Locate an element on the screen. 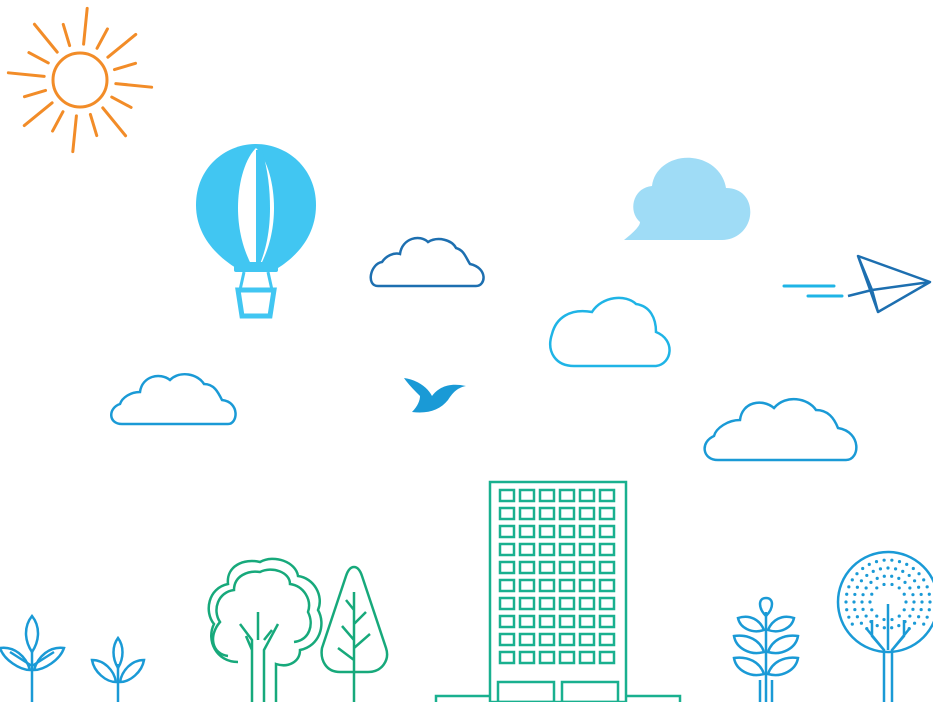 The height and width of the screenshot is (702, 933). hot-air-balloon-icon is located at coordinates (256, 231).